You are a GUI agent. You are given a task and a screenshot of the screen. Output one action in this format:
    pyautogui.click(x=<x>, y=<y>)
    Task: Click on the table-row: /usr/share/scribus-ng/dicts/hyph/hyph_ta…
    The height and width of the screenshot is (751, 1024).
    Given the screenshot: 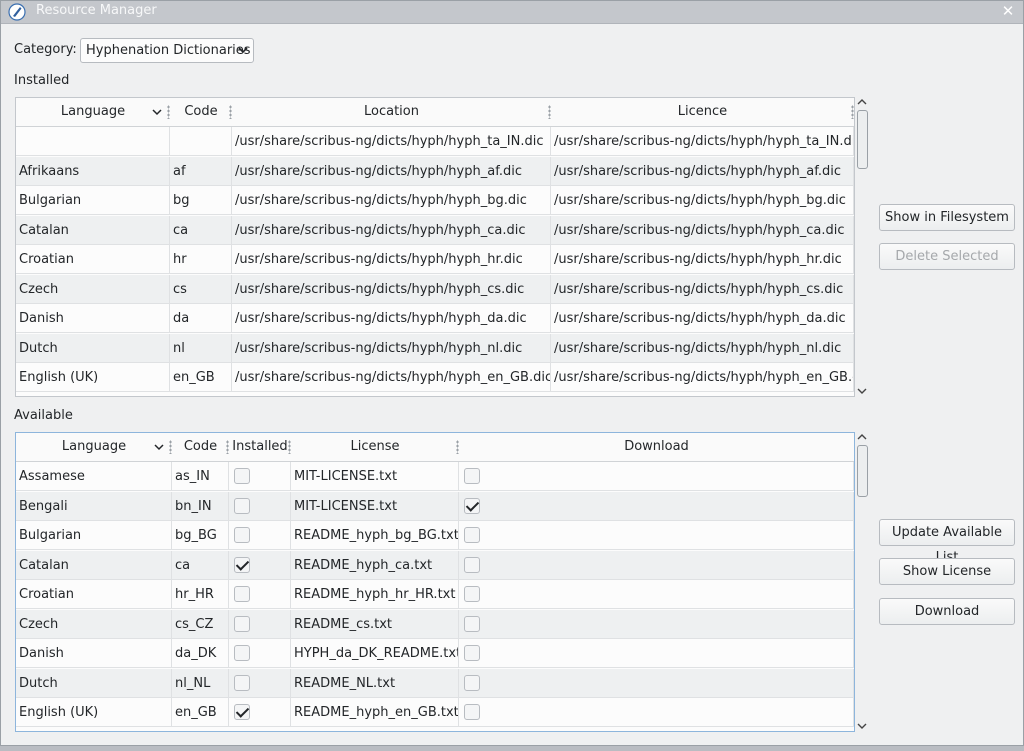 What is the action you would take?
    pyautogui.click(x=435, y=141)
    